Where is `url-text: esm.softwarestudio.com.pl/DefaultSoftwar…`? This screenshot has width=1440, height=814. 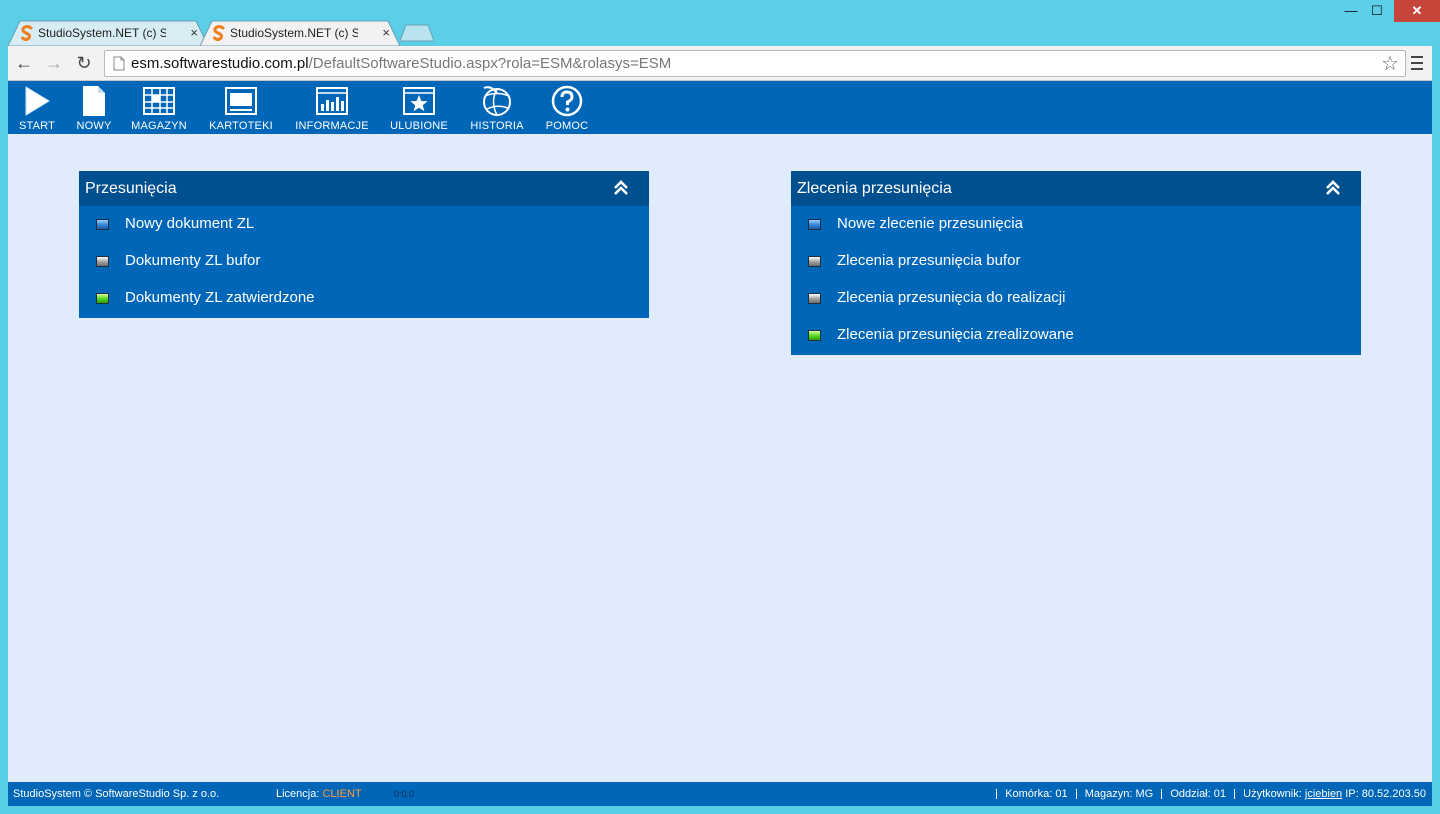
url-text: esm.softwarestudio.com.pl/DefaultSoftwar… is located at coordinates (401, 63).